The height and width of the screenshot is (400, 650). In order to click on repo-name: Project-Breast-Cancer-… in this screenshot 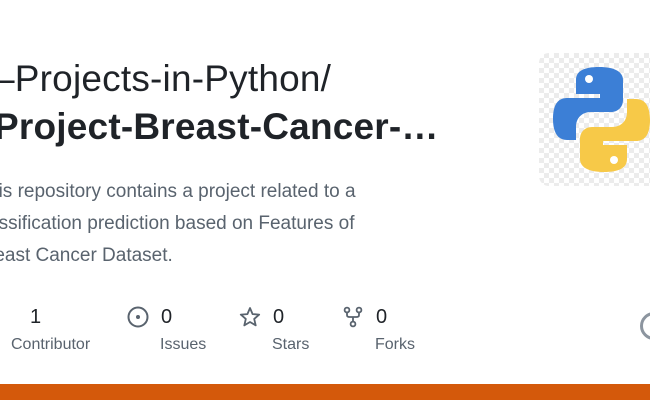, I will do `click(219, 127)`.